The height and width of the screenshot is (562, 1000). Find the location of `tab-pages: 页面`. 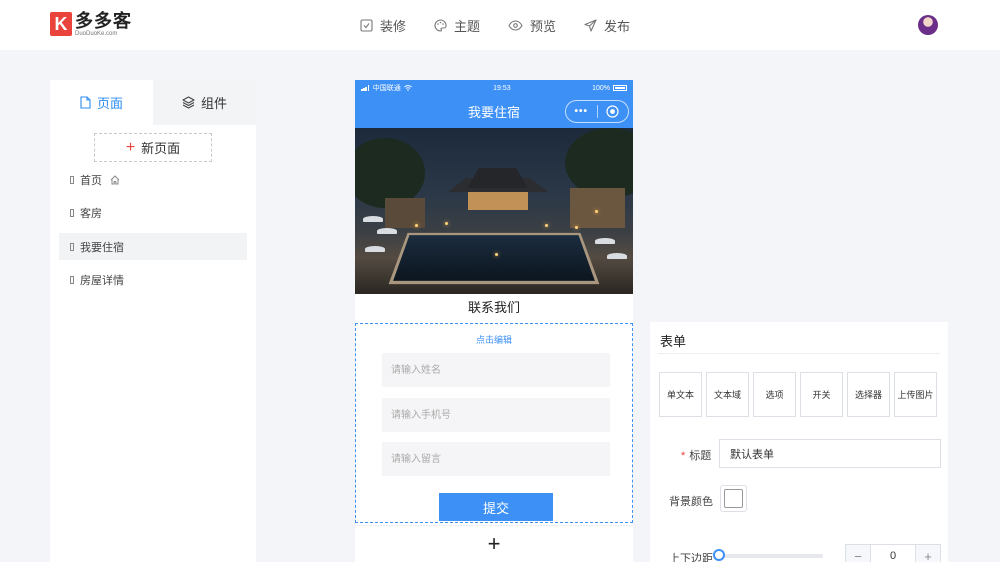

tab-pages: 页面 is located at coordinates (101, 102).